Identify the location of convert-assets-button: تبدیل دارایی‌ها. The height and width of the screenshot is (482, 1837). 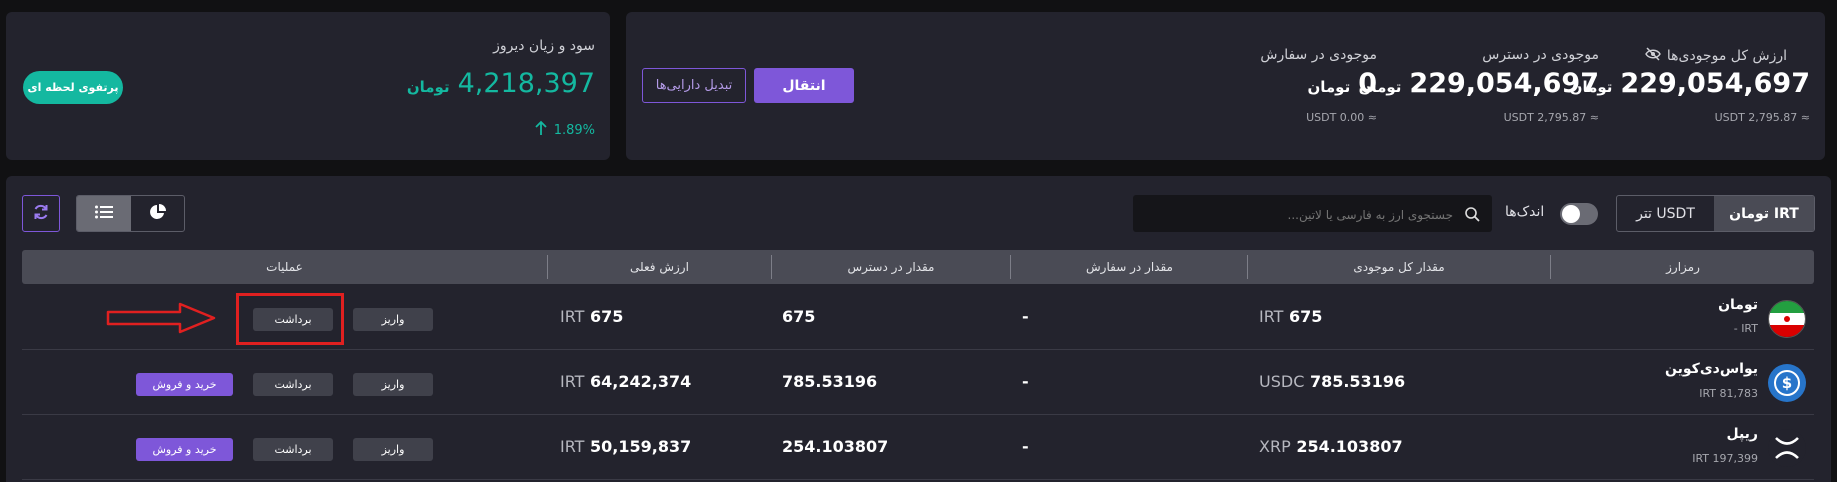
(694, 85).